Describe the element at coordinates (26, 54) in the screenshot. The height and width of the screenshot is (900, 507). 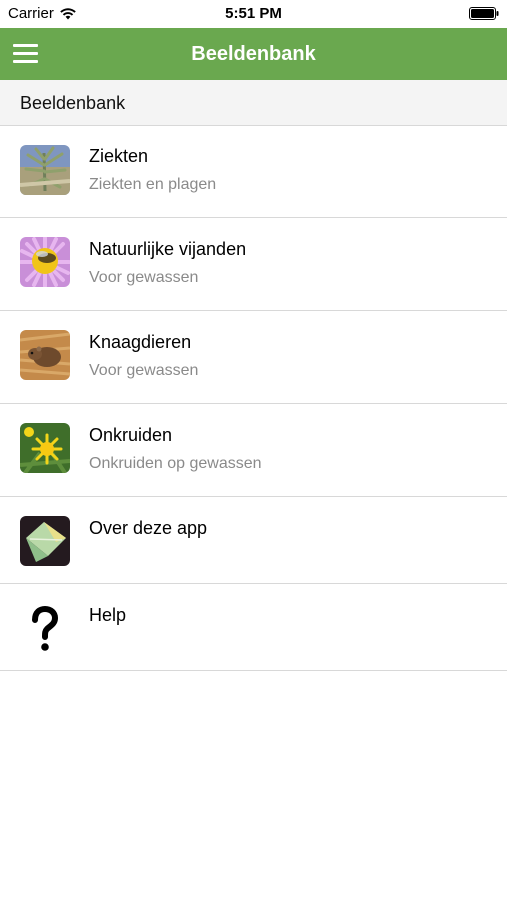
I see `hamburger-menu-icon` at that location.